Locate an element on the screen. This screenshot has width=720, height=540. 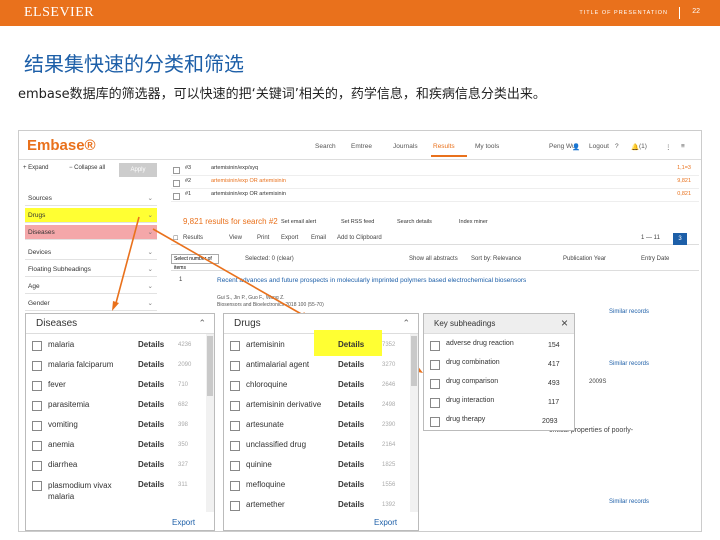
item-count: 417 is located at coordinates (554, 364).